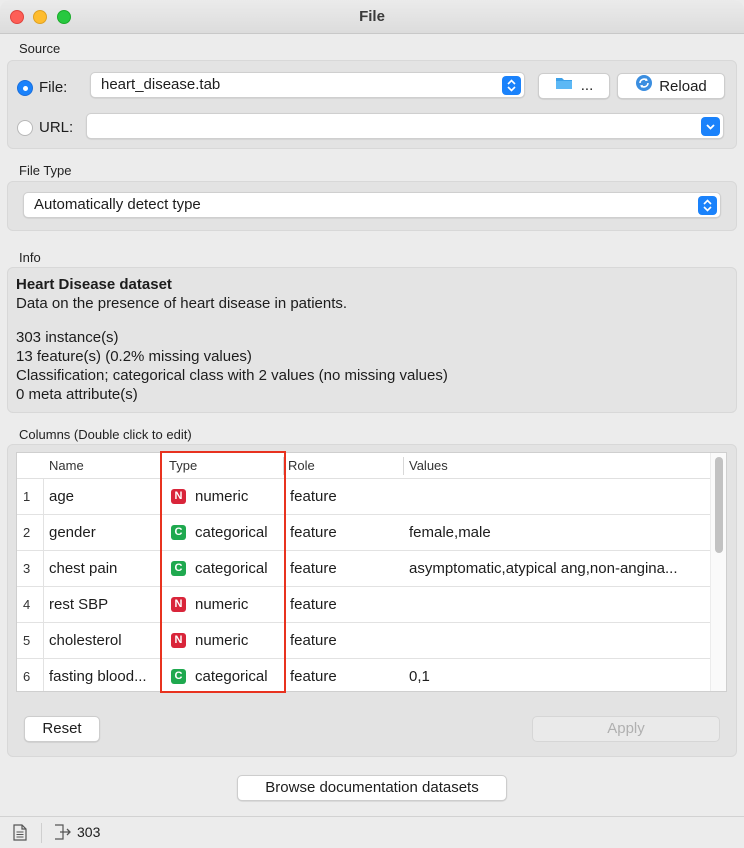 The image size is (744, 848). Describe the element at coordinates (644, 87) in the screenshot. I see `reload-icon` at that location.